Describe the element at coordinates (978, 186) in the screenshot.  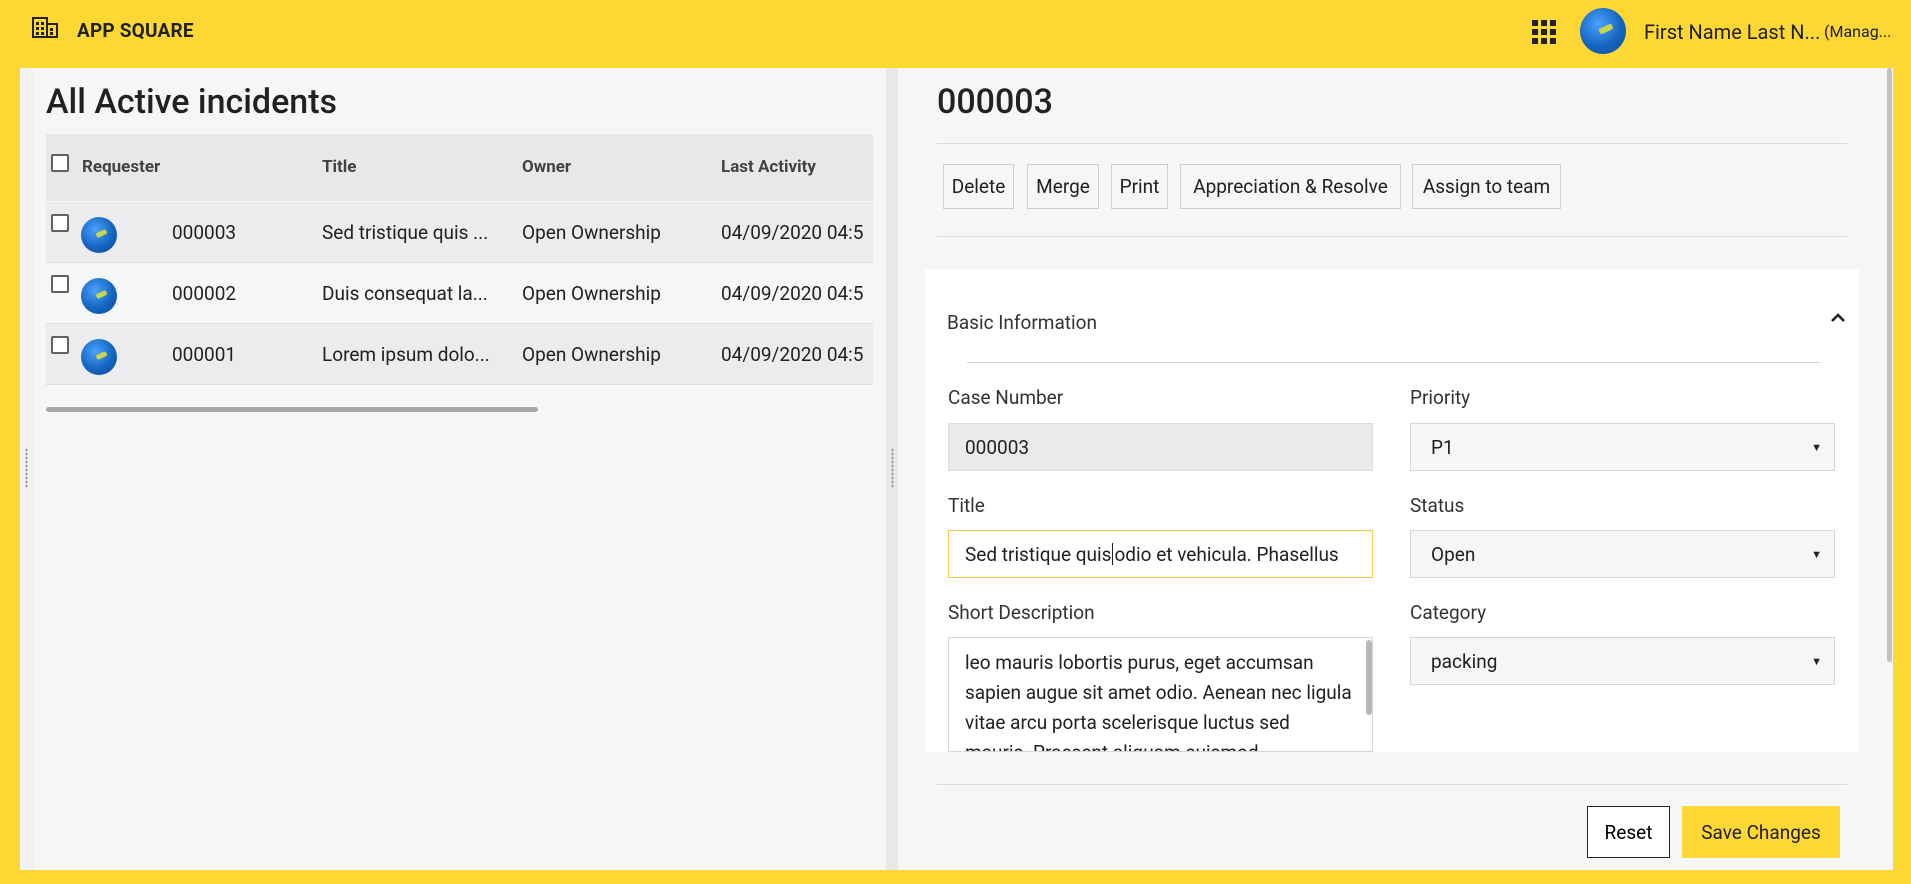
I see `delete-button: Delete` at that location.